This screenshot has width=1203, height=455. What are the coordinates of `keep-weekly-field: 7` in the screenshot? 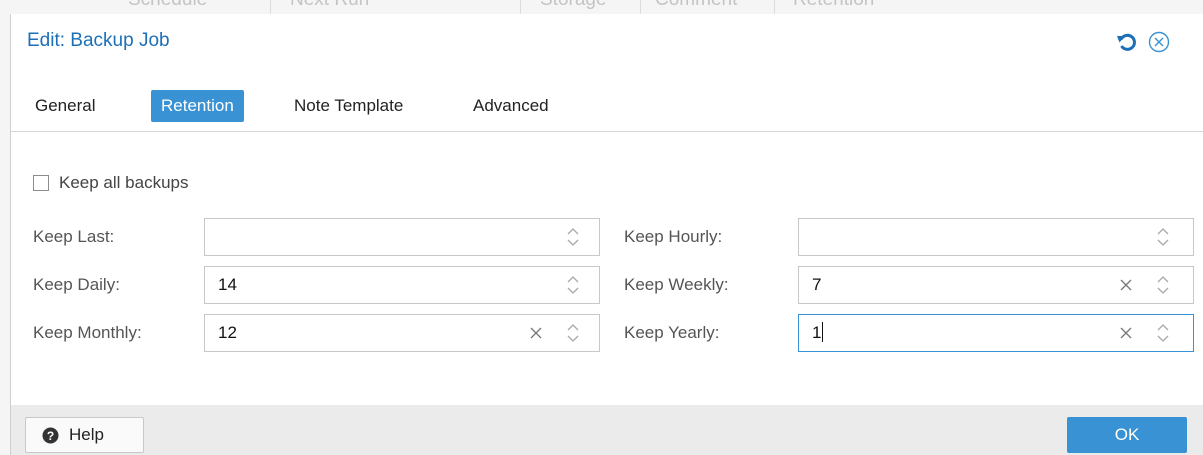 It's located at (996, 285).